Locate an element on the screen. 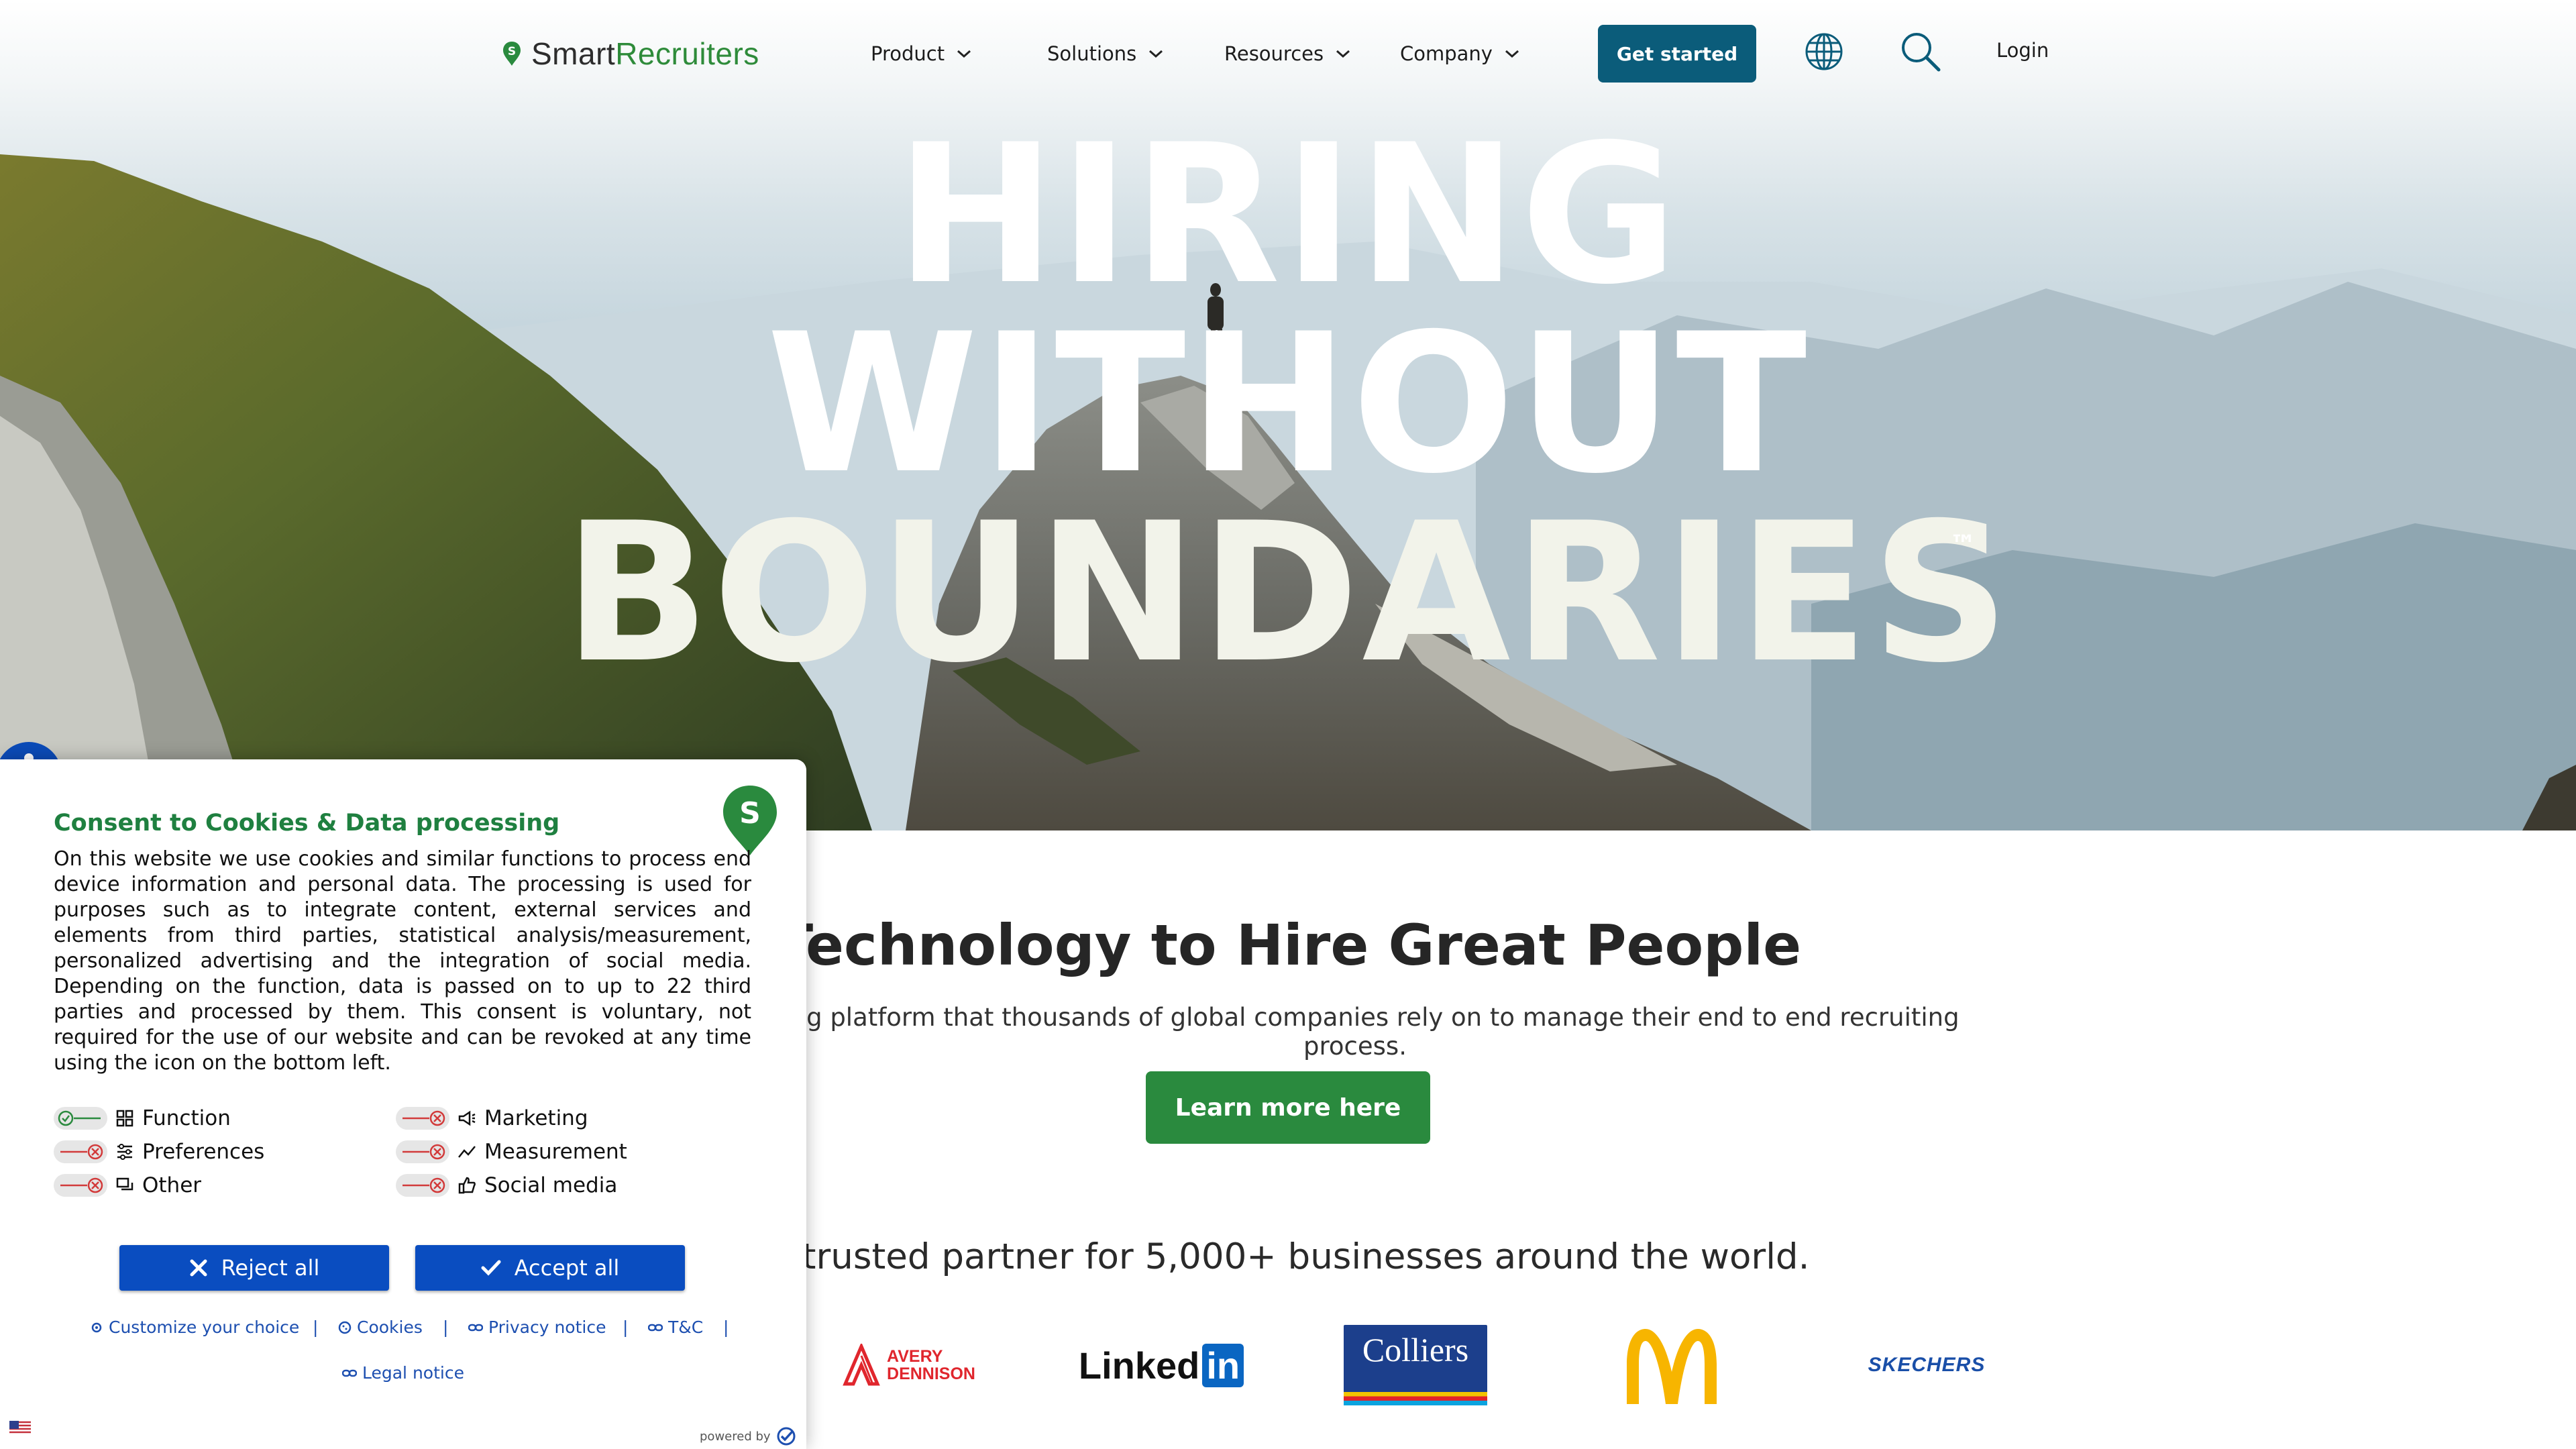 Image resolution: width=2576 pixels, height=1449 pixels. gear-icon is located at coordinates (96, 1327).